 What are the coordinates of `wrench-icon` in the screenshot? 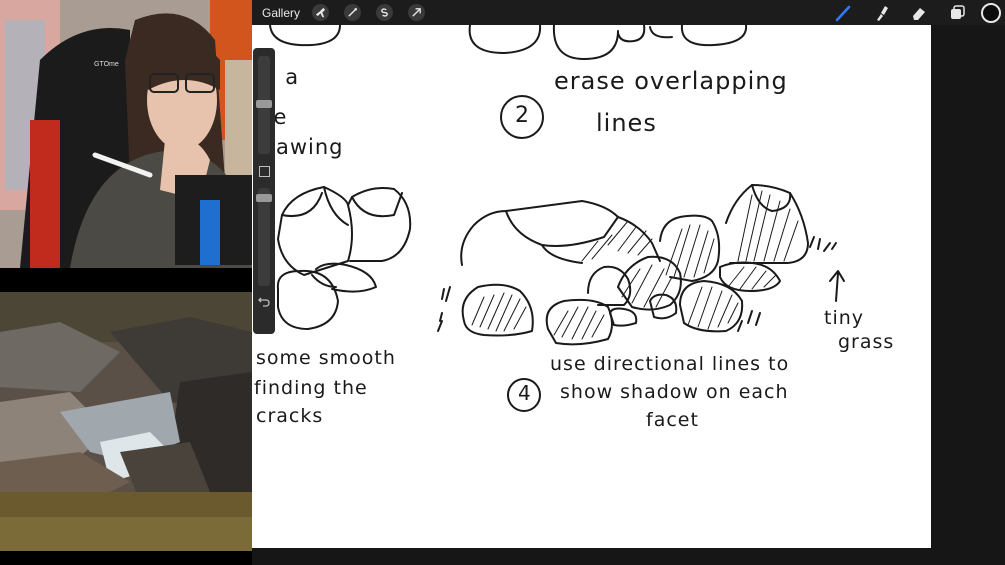 It's located at (320, 12).